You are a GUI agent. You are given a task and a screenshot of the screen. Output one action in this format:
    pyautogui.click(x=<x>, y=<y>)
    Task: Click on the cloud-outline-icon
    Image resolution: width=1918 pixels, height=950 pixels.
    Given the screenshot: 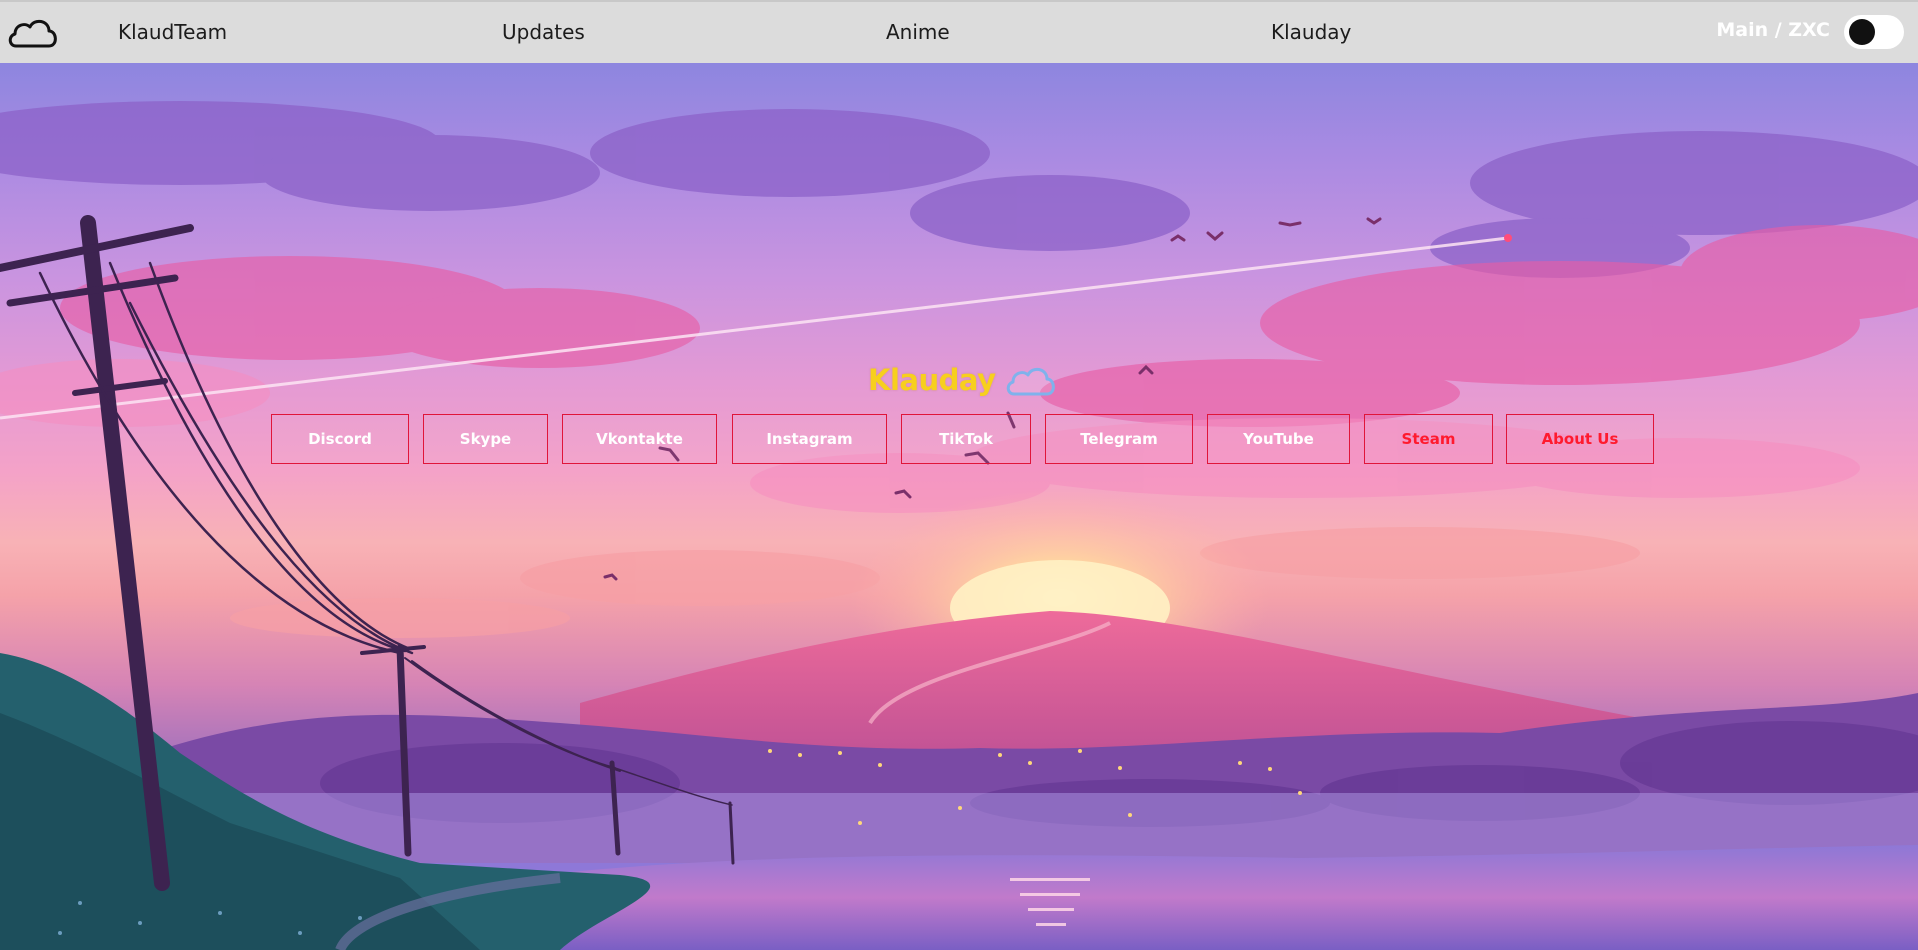 What is the action you would take?
    pyautogui.click(x=32, y=33)
    